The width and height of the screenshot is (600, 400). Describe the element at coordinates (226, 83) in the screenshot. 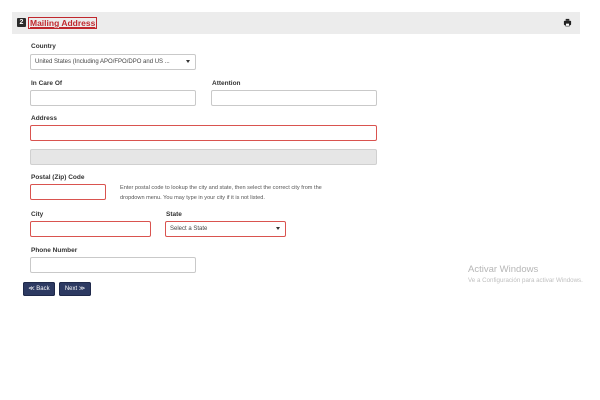

I see `attention-label: Attention` at that location.